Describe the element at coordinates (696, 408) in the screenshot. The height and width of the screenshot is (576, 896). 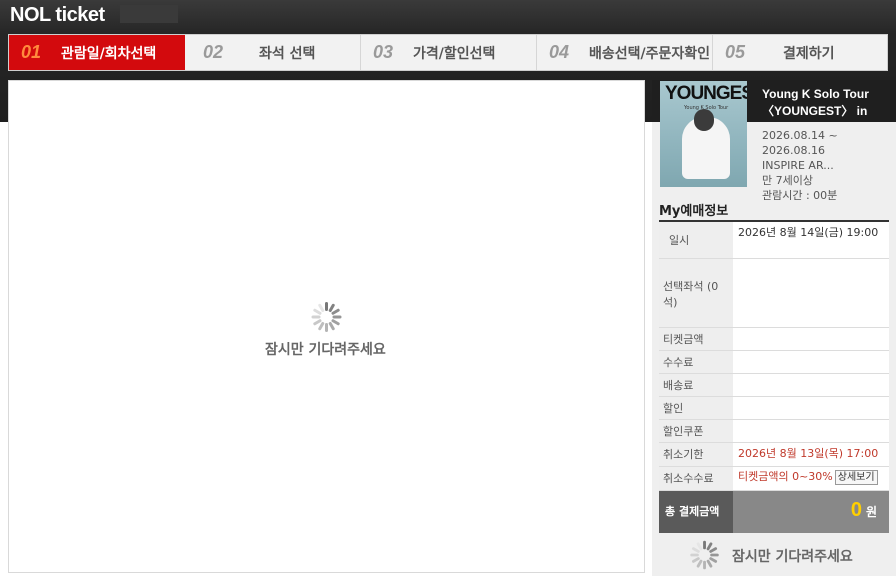
I see `row-label: 할인` at that location.